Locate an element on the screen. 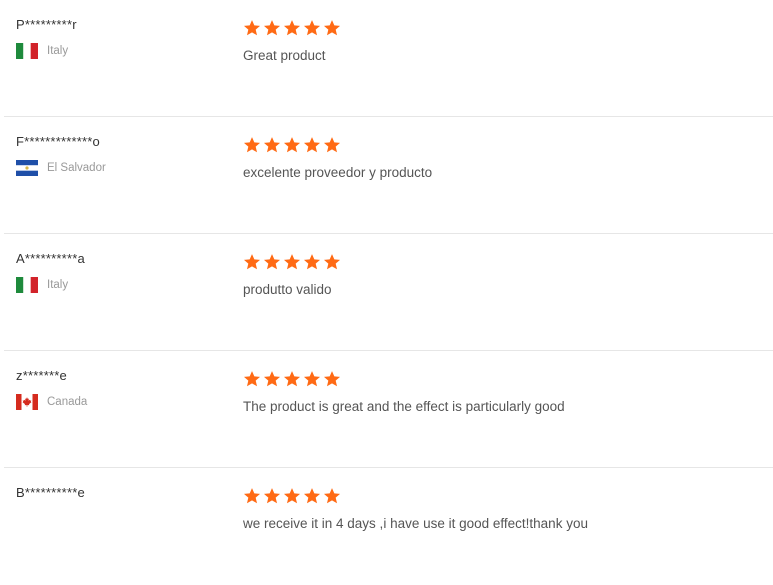 The height and width of the screenshot is (585, 773). buyer-name: A**********a is located at coordinates (50, 258).